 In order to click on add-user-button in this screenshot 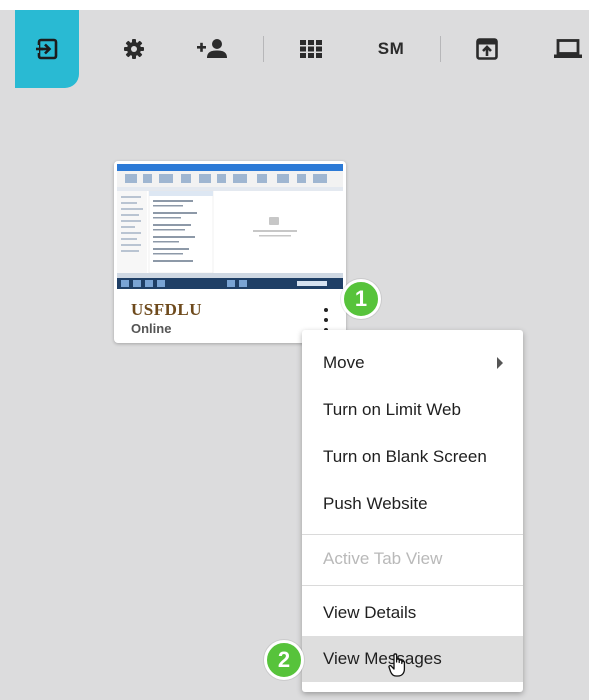, I will do `click(212, 49)`.